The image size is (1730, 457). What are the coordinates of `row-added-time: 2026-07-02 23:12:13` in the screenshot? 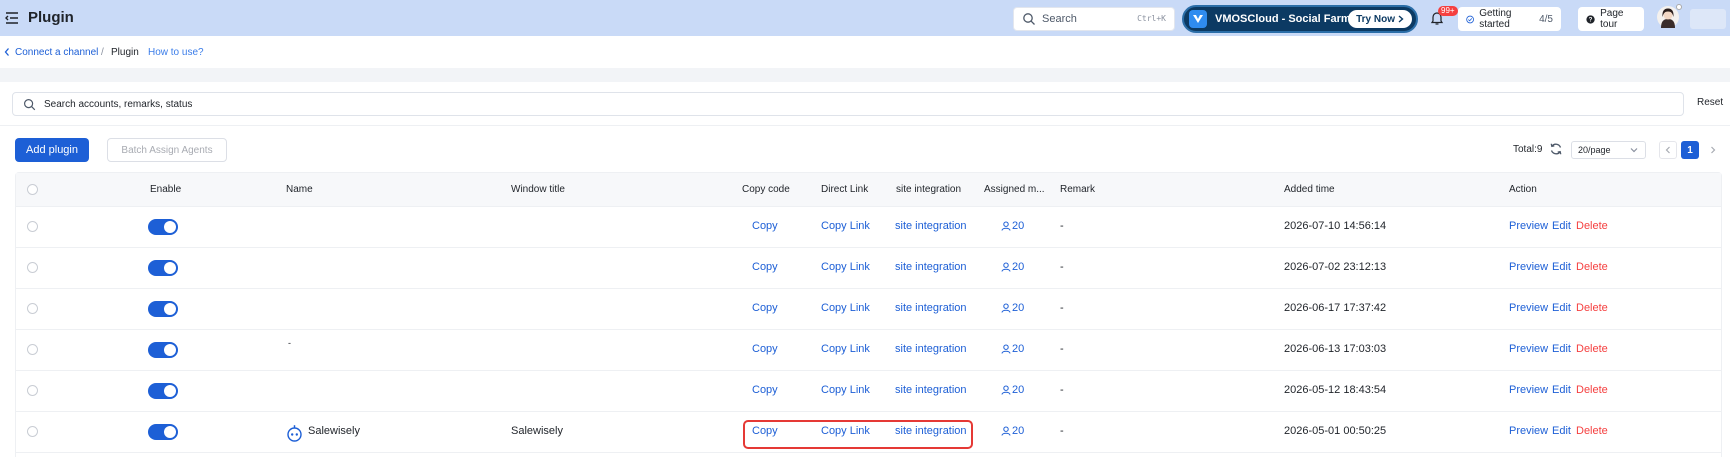 It's located at (1335, 267).